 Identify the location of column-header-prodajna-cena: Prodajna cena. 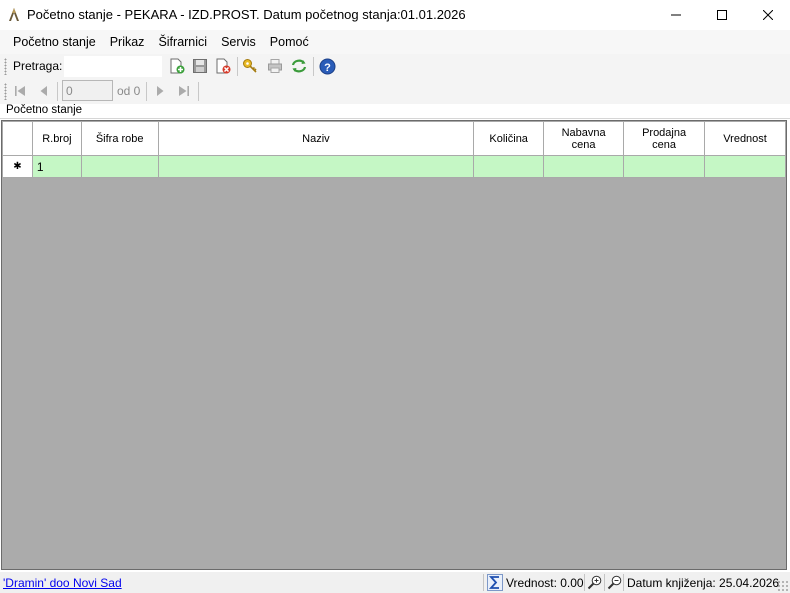
(664, 138).